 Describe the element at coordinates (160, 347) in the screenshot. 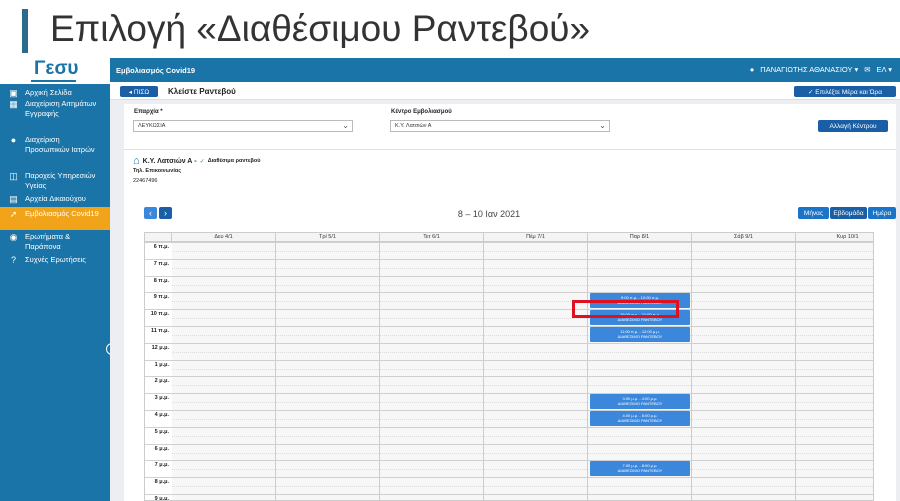

I see `hour-label: 12 μ.μ.` at that location.